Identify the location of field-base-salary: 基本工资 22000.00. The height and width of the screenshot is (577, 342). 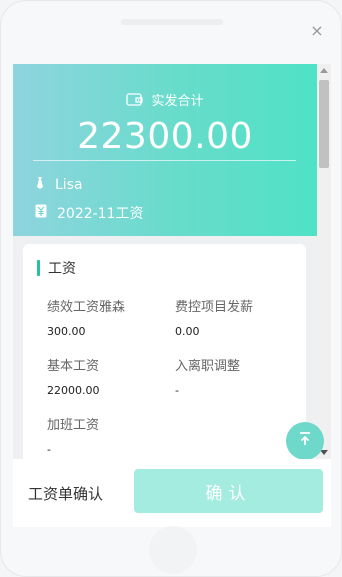
(107, 376).